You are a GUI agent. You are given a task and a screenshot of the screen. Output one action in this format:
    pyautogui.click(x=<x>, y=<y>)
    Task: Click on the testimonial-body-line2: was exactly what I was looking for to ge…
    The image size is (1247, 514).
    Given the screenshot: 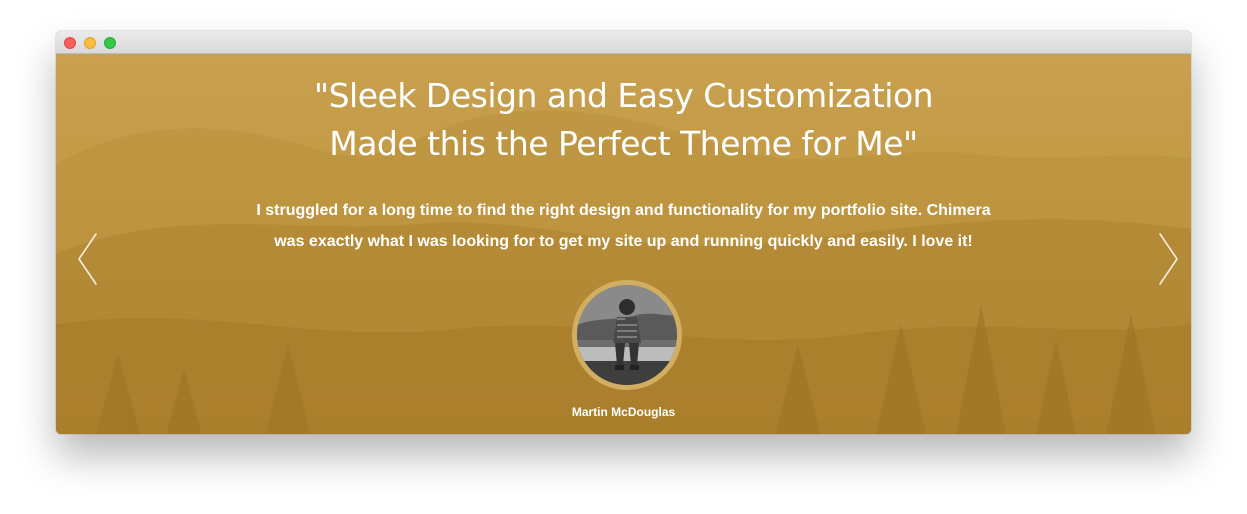 What is the action you would take?
    pyautogui.click(x=623, y=241)
    